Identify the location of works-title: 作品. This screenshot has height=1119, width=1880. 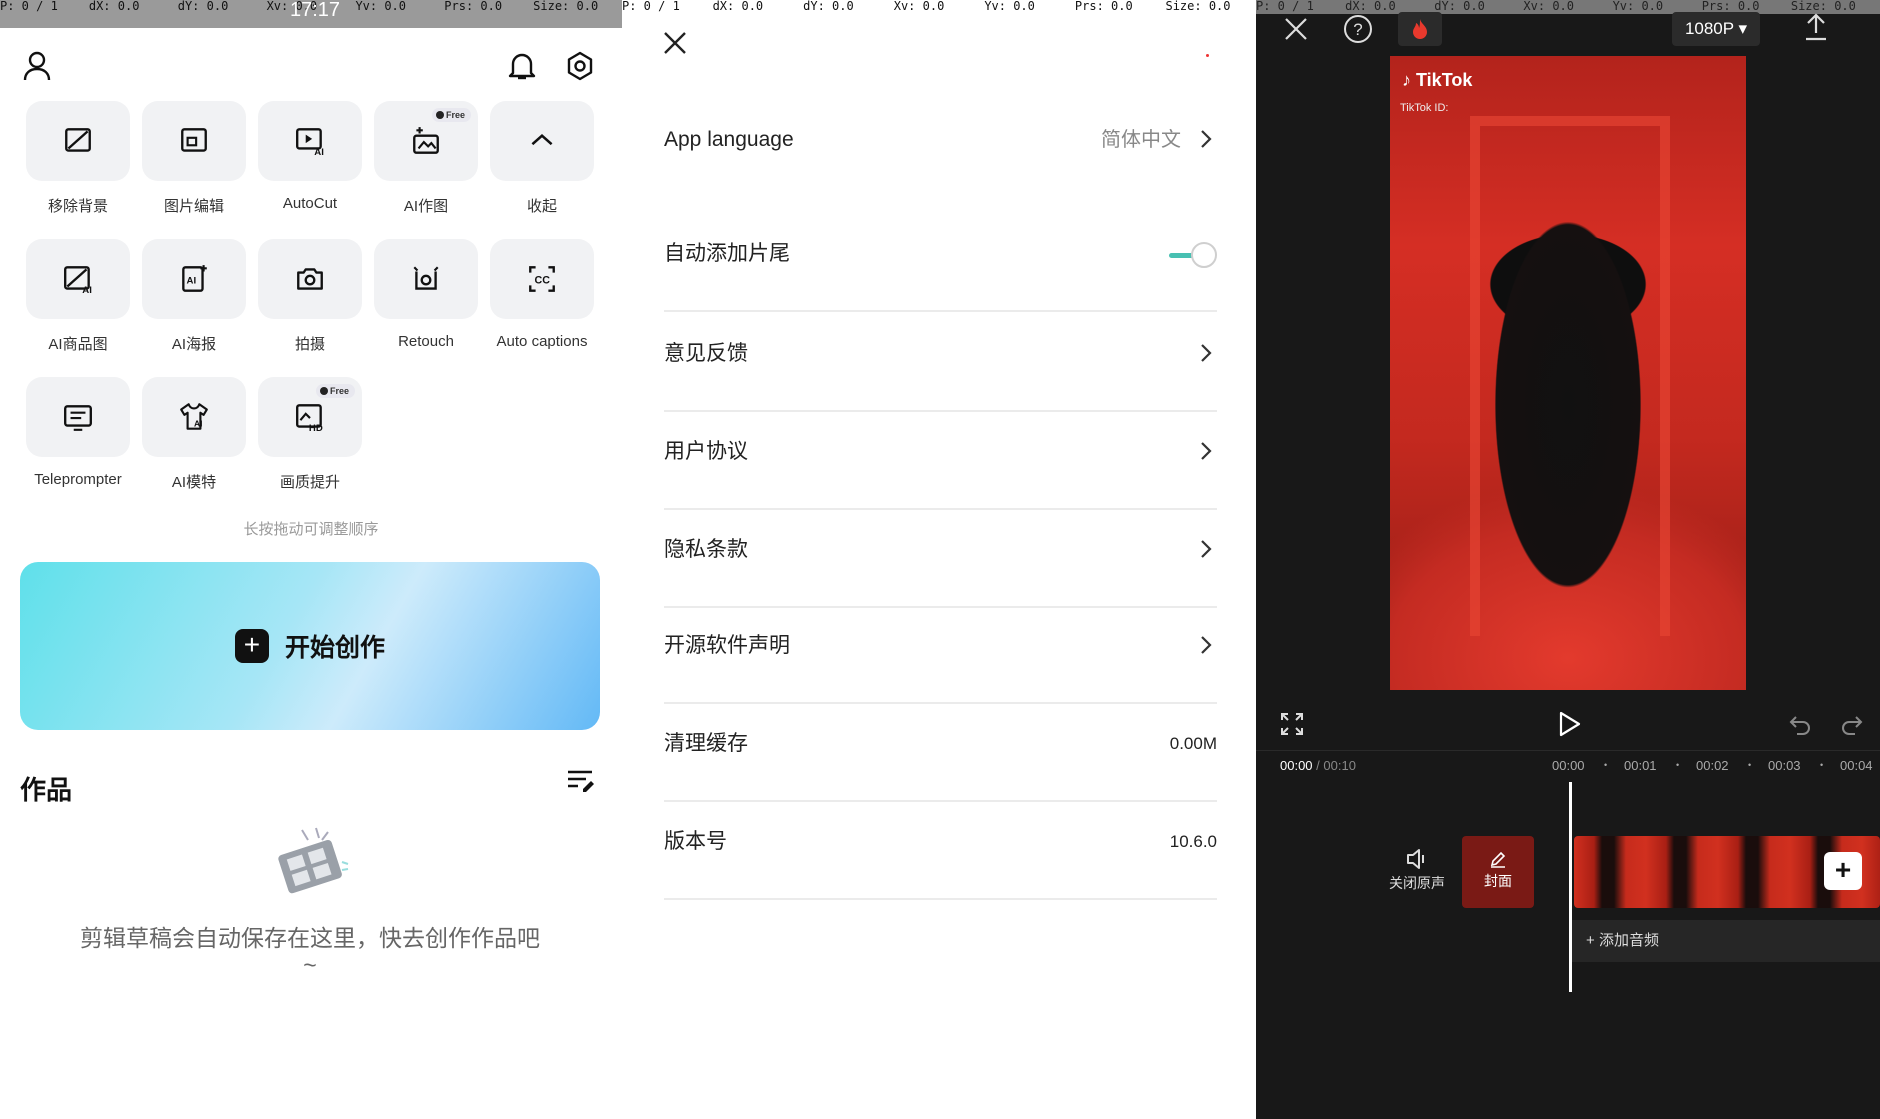
(46, 790).